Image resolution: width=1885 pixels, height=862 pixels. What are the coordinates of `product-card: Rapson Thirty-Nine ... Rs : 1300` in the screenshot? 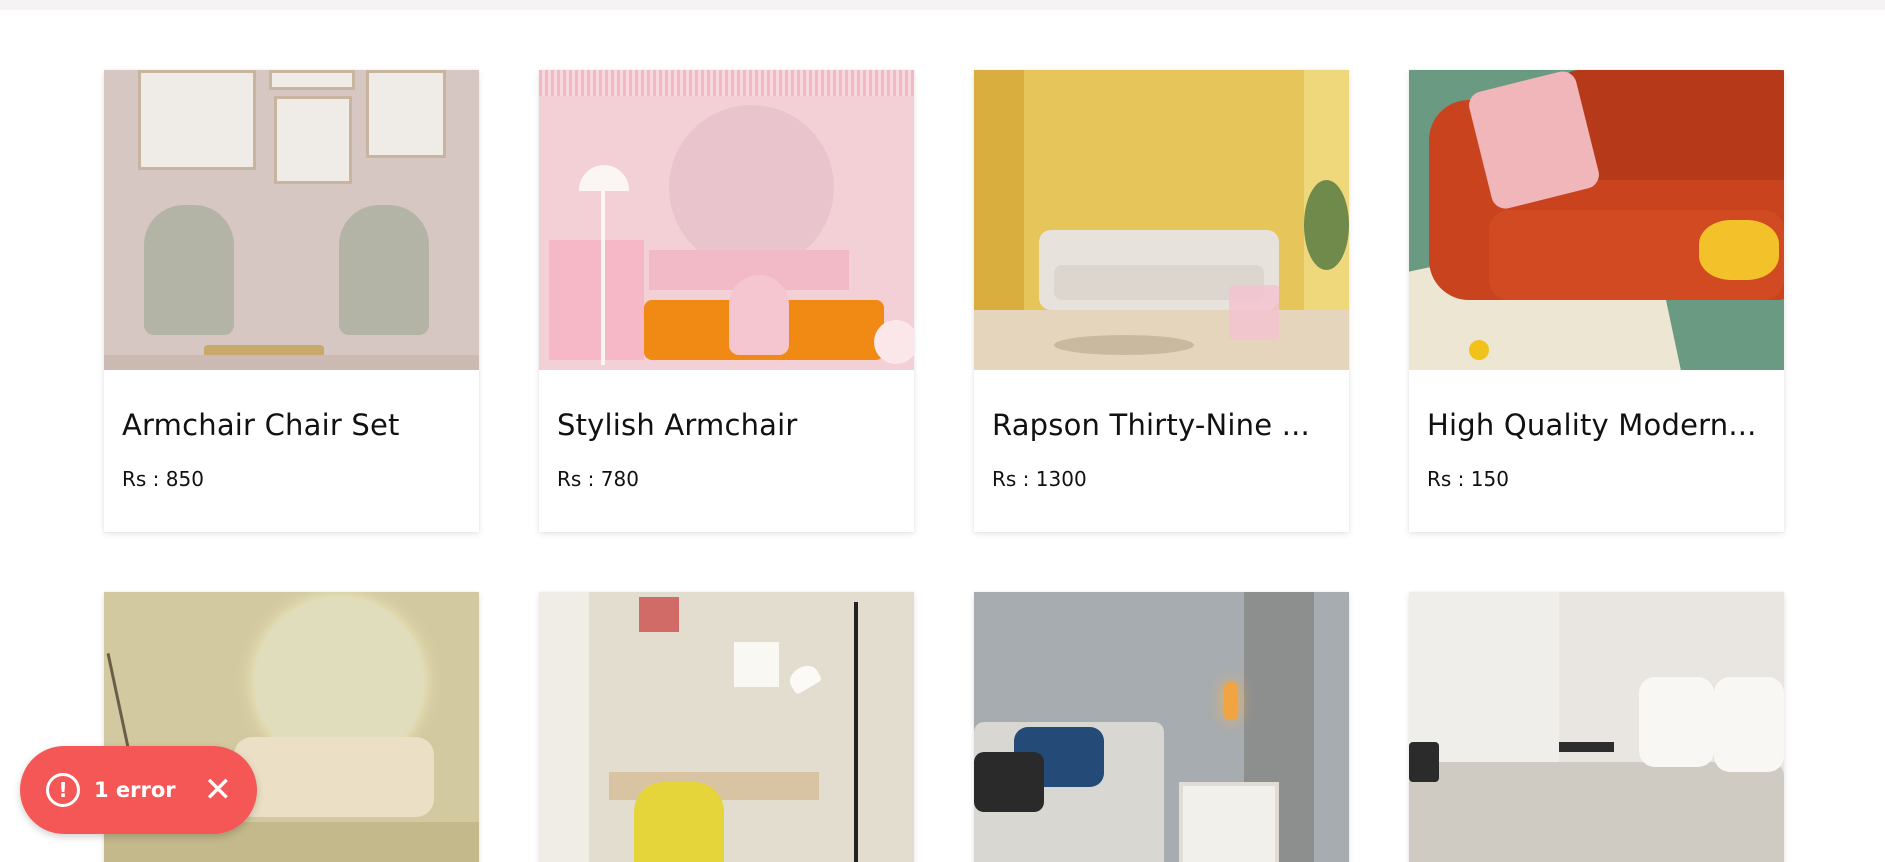 It's located at (1161, 301).